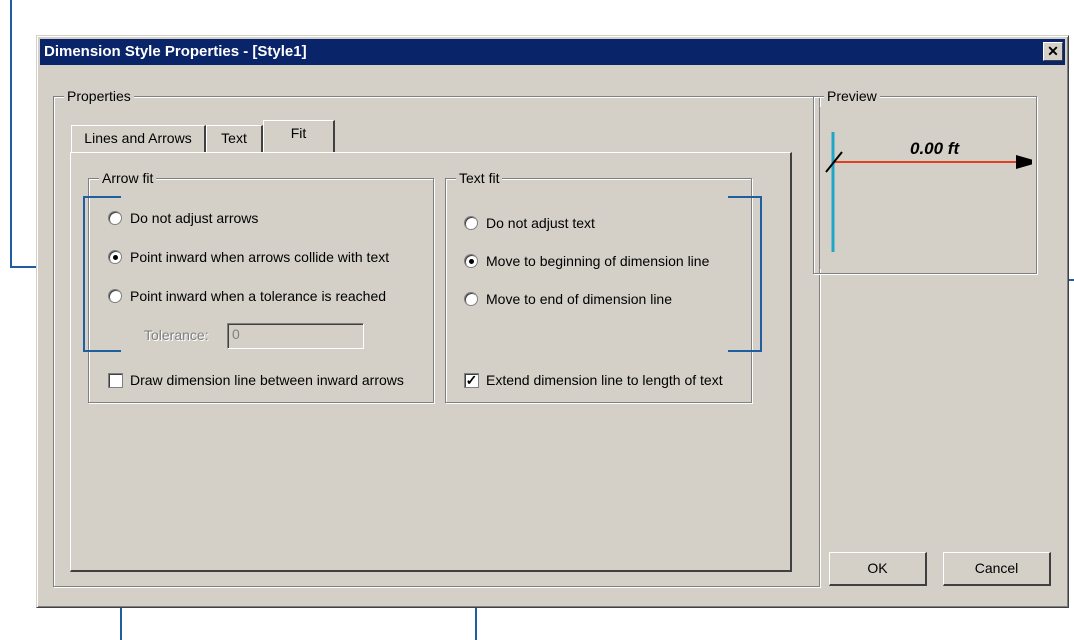 This screenshot has height=640, width=1074. What do you see at coordinates (11, 134) in the screenshot?
I see `callout-line-arrow-fit-vertical` at bounding box center [11, 134].